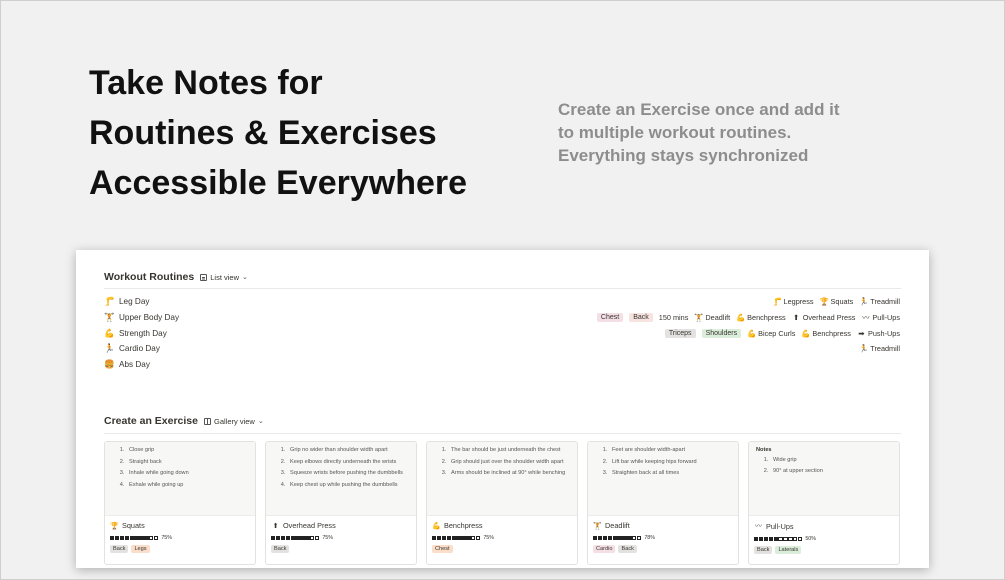  What do you see at coordinates (878, 333) in the screenshot?
I see `exercise-relation-link: ➡ Push-Ups` at bounding box center [878, 333].